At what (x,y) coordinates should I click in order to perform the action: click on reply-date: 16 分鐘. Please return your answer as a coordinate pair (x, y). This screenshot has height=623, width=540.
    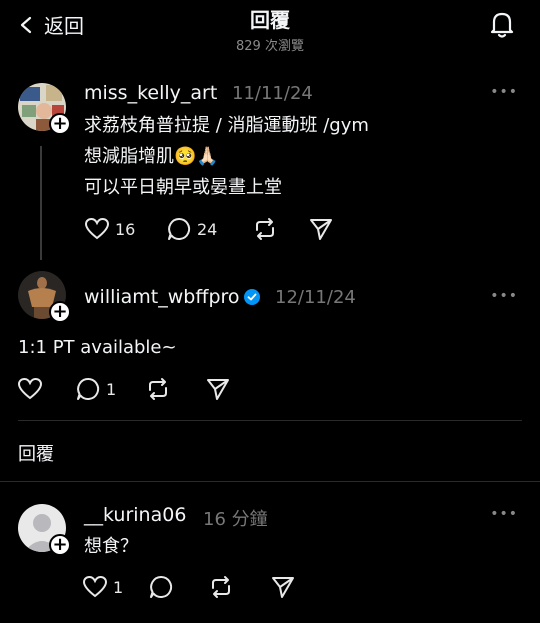
    Looking at the image, I should click on (235, 519).